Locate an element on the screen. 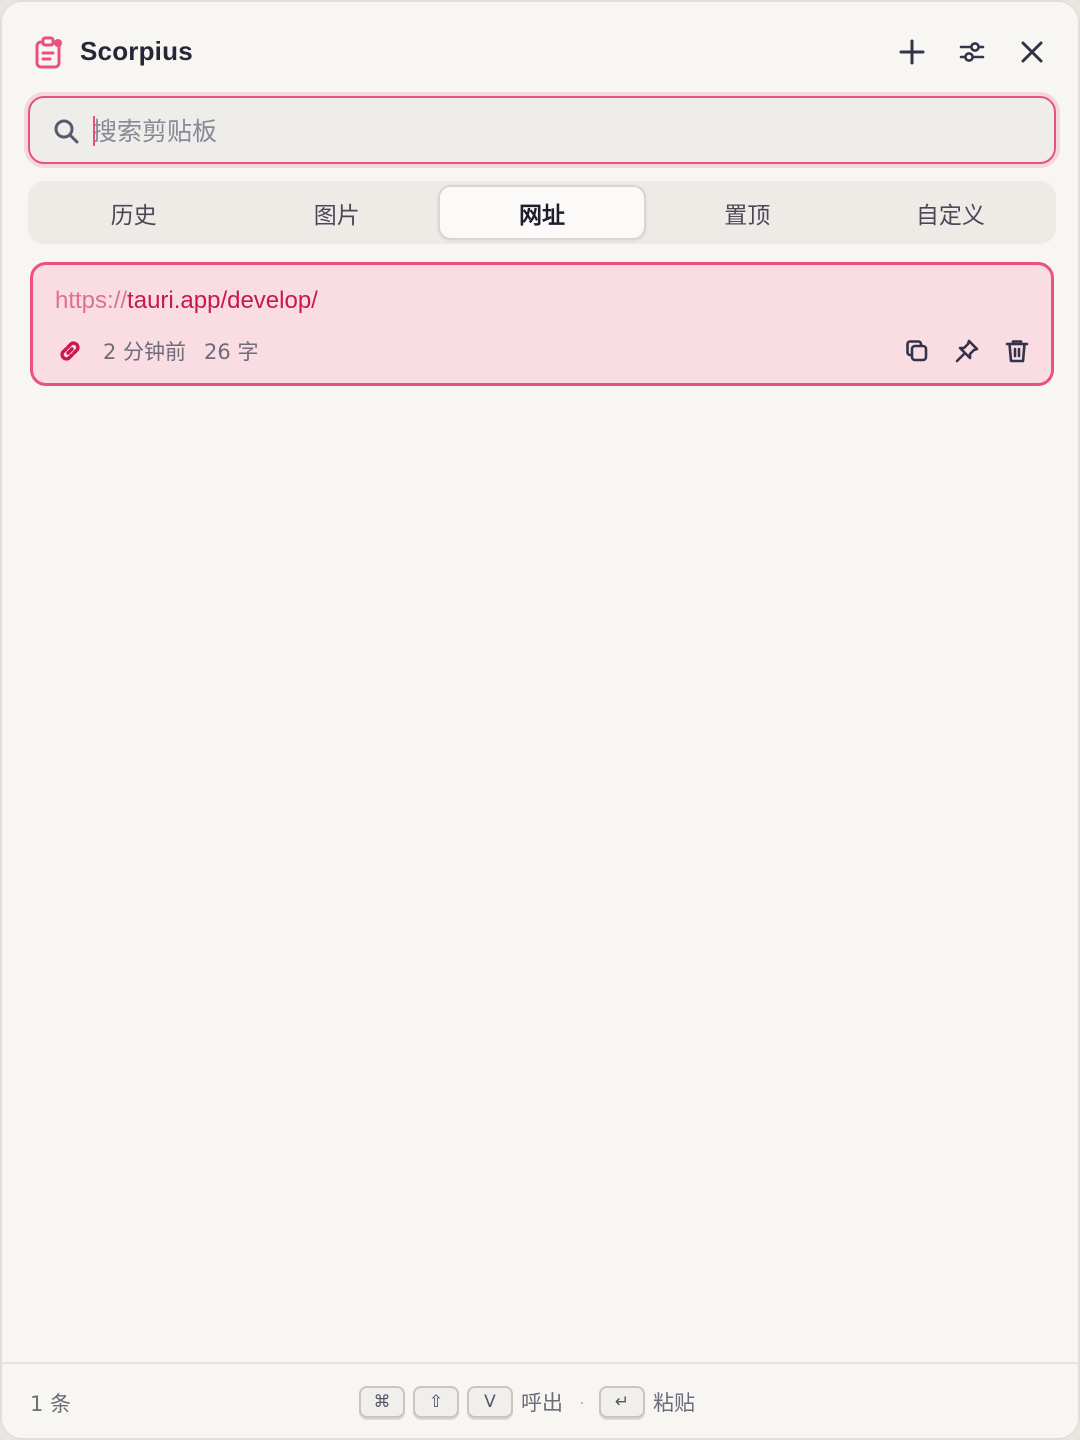 Image resolution: width=1080 pixels, height=1440 pixels. clip-url: https://tauri.app/develop/ is located at coordinates (186, 301).